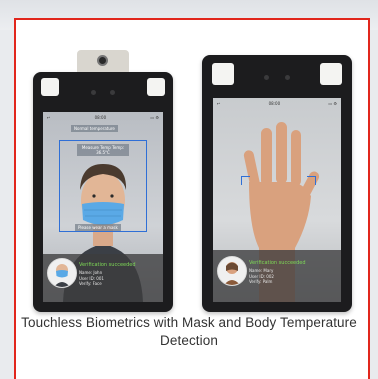 Image resolution: width=378 pixels, height=379 pixels. I want to click on camera-lens-icon, so click(102, 60).